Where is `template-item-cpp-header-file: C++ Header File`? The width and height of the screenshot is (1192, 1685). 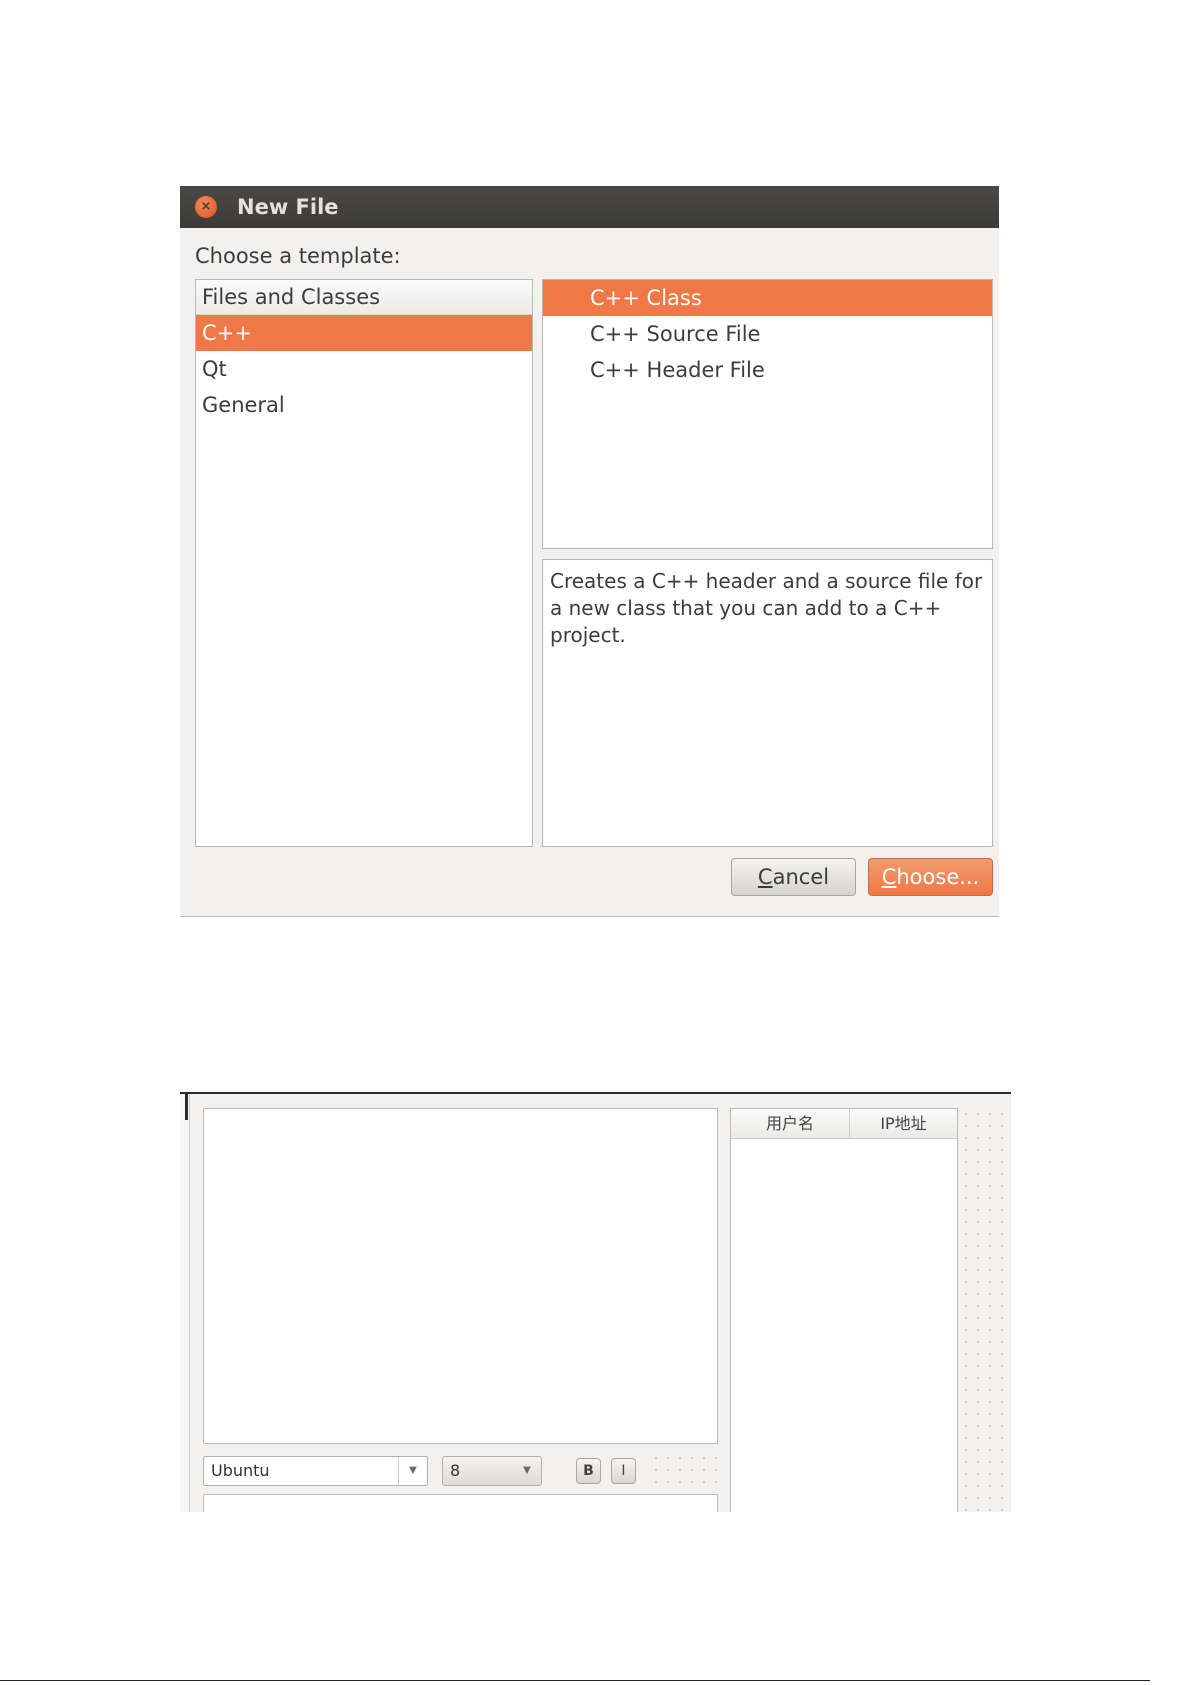 template-item-cpp-header-file: C++ Header File is located at coordinates (767, 370).